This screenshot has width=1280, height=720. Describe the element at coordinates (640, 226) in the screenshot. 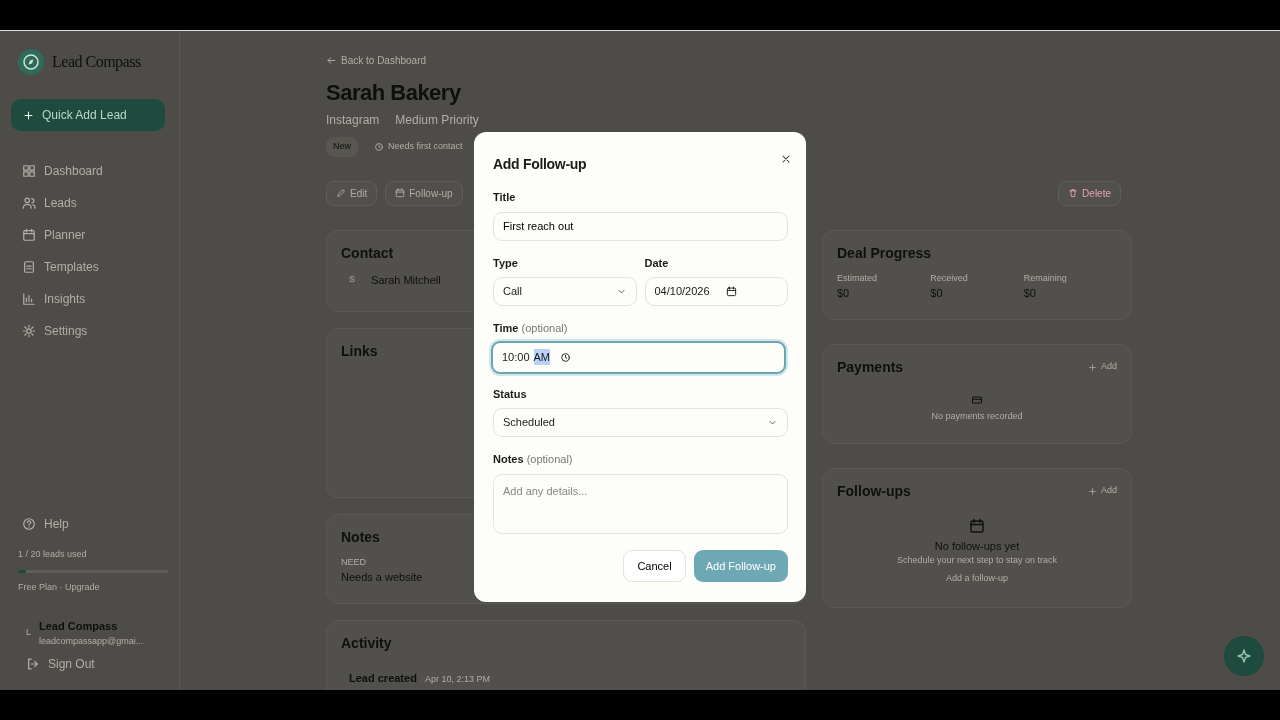

I see `title-input: First reach out` at that location.